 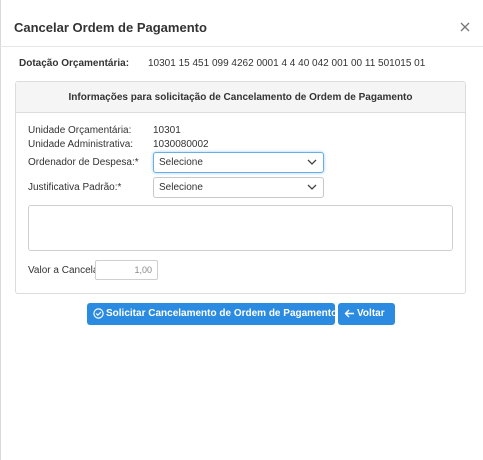 I want to click on ordenador-label-text: Ordenador de Despesa:, so click(x=81, y=162).